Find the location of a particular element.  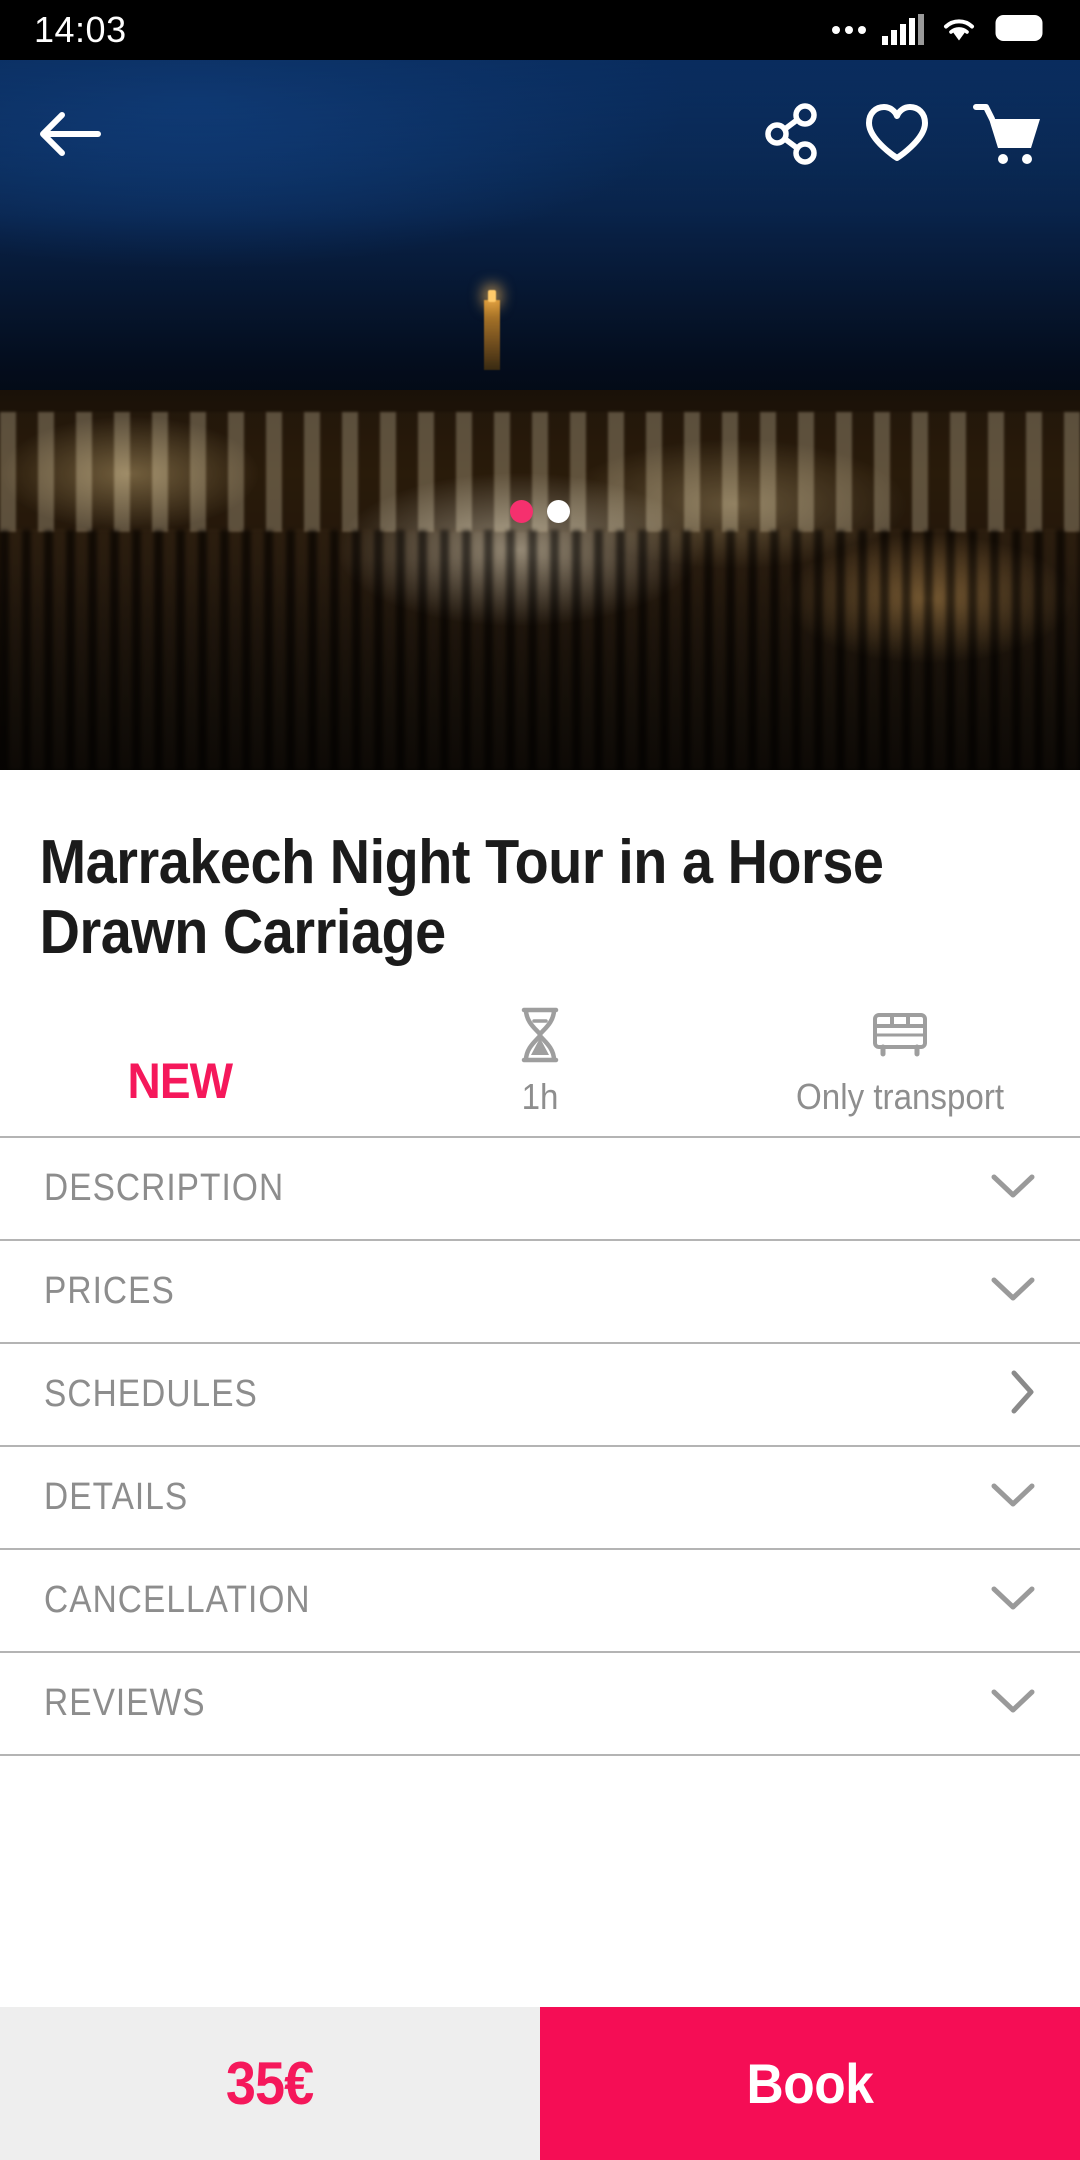

price-value: 35€ is located at coordinates (270, 2083).